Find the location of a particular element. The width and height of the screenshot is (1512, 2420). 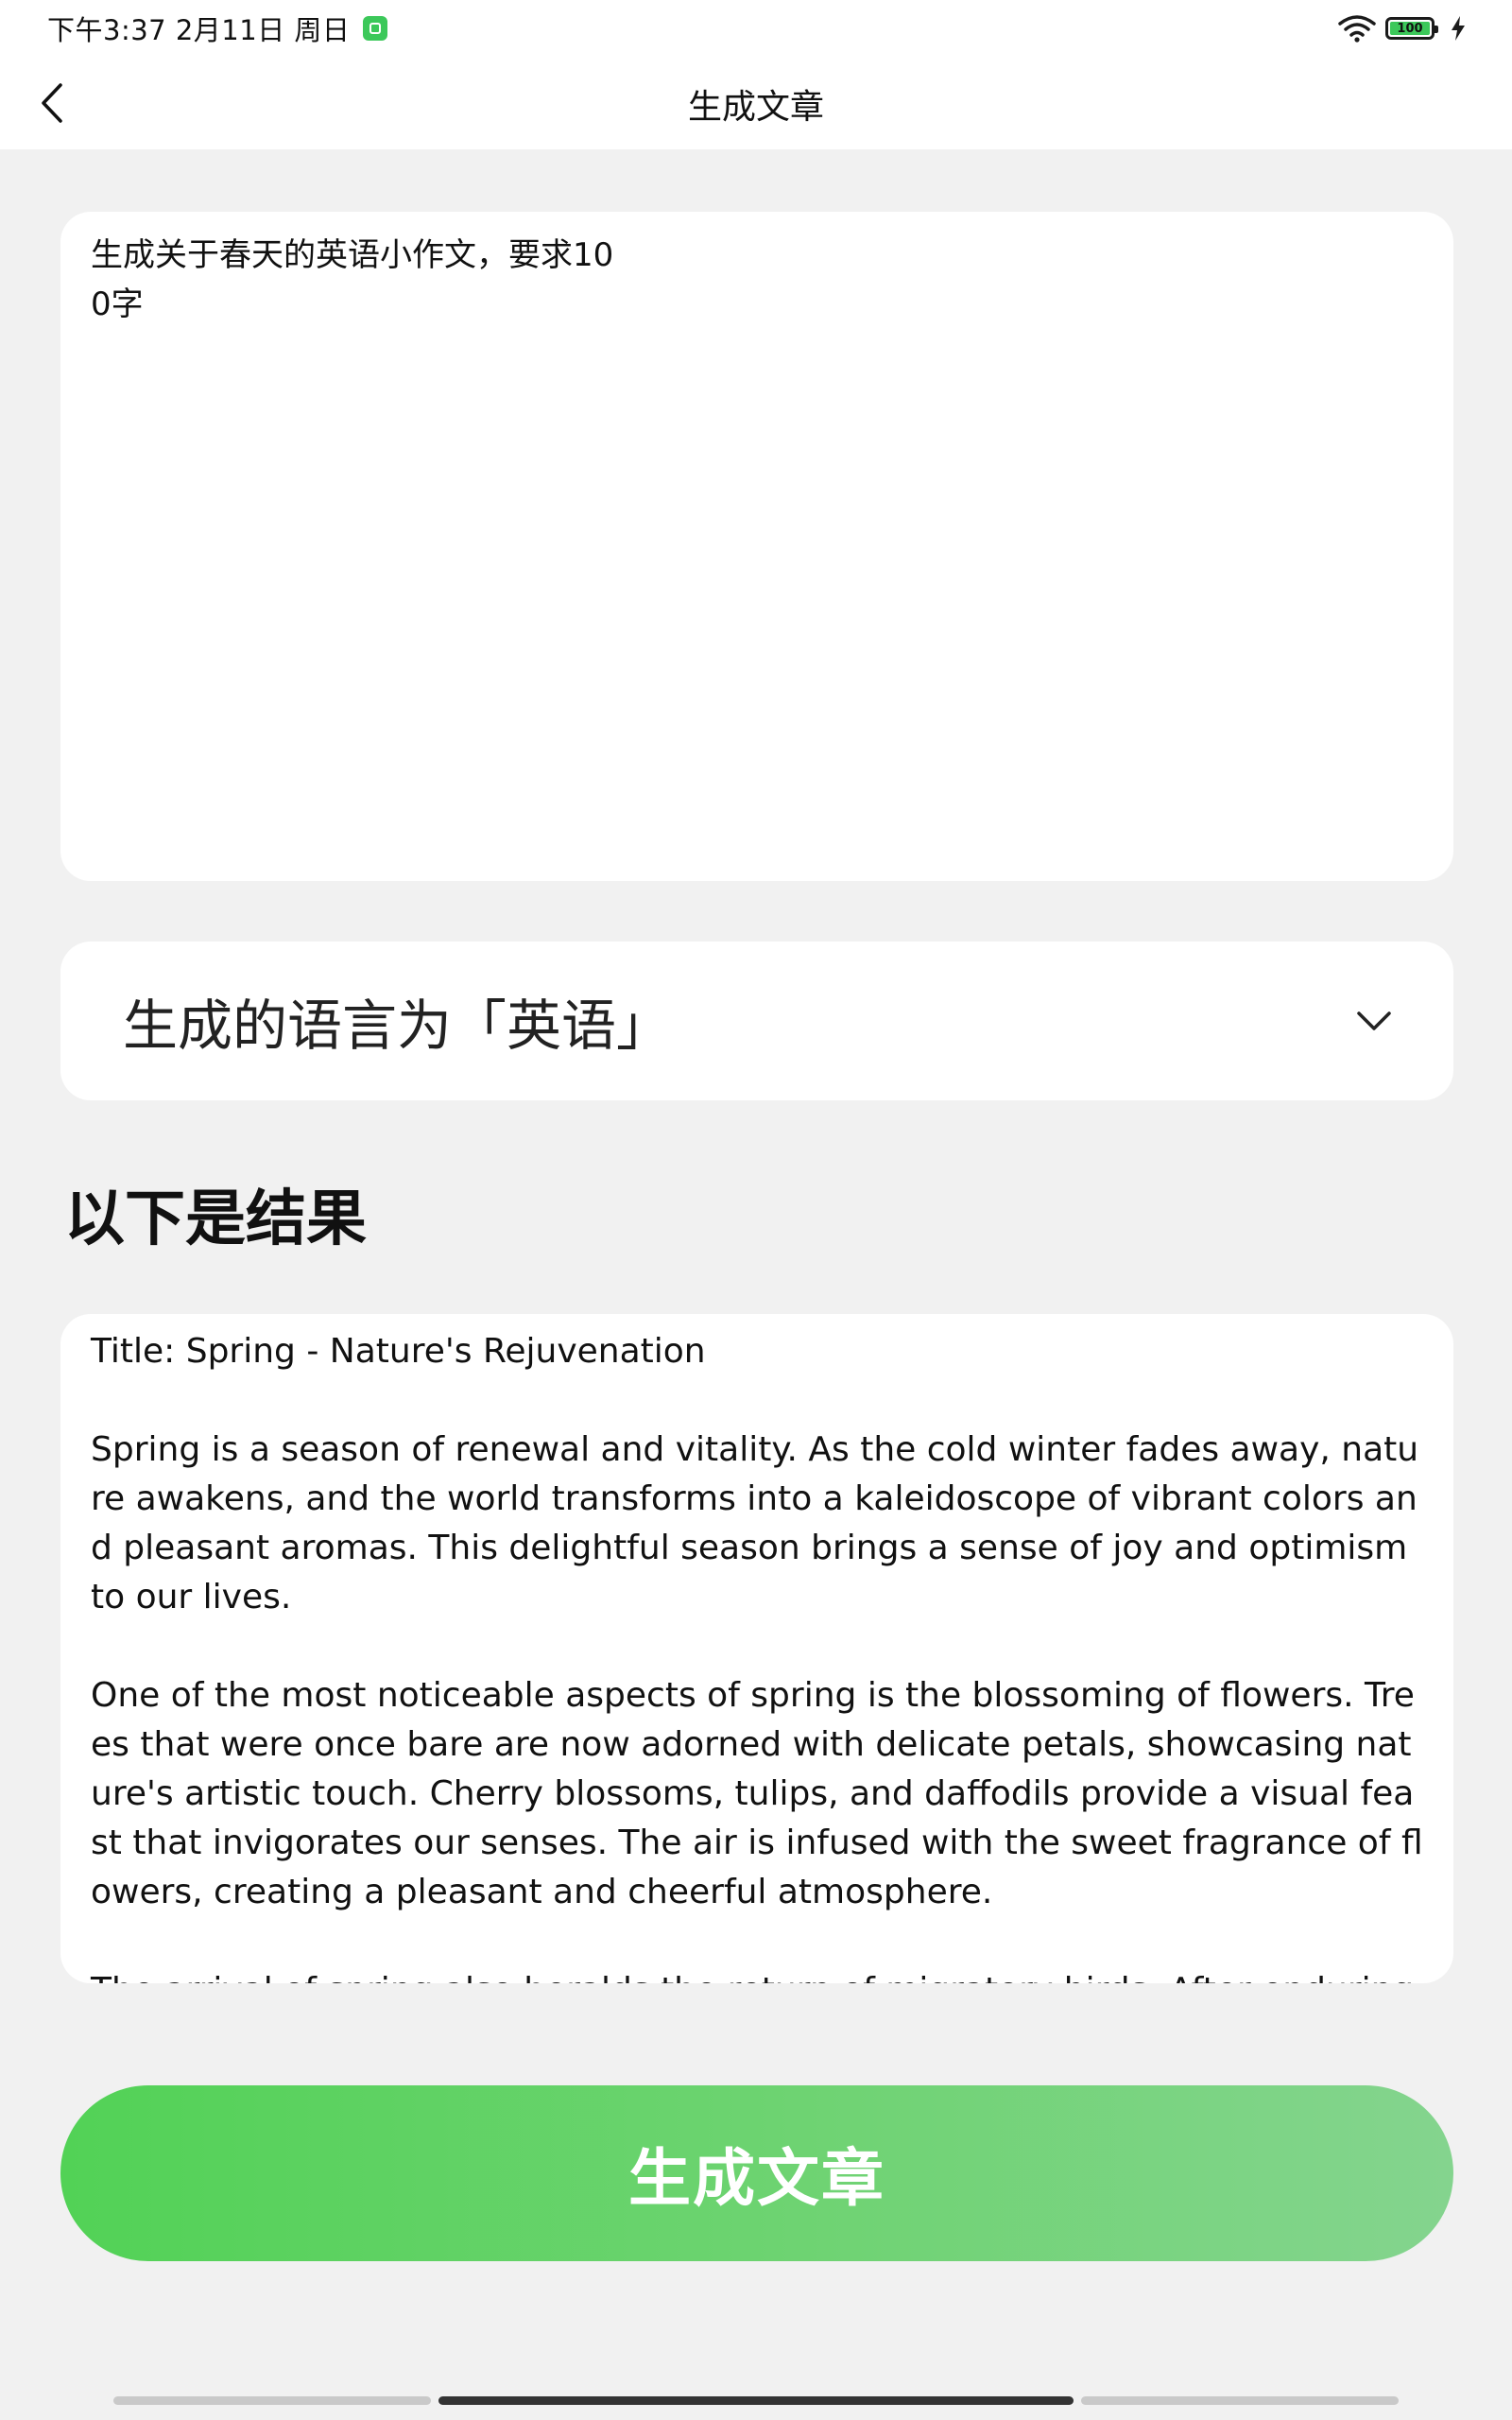

battery-icon: 100 is located at coordinates (1411, 28).